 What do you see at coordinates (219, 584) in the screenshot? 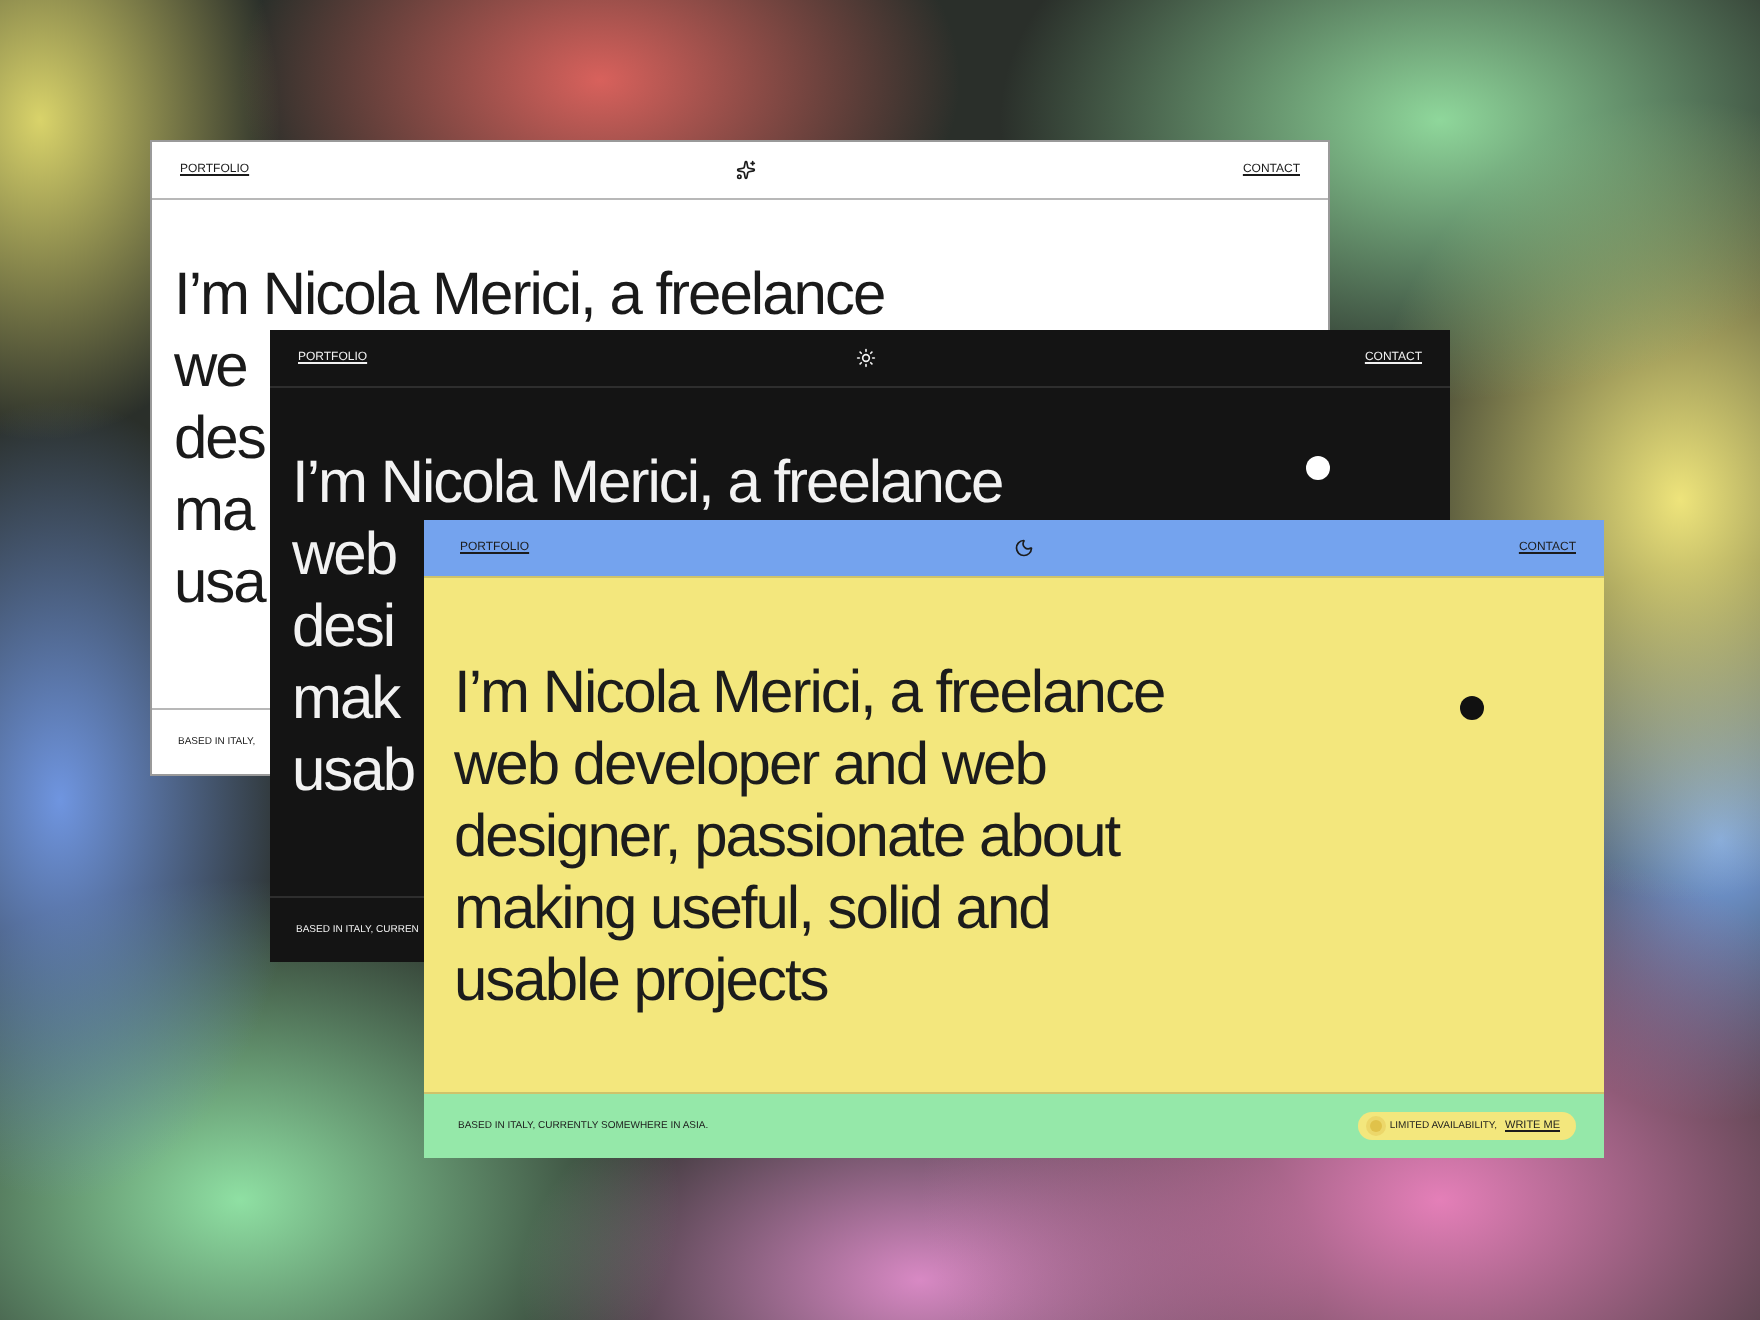
I see `hero-text-line: usa` at bounding box center [219, 584].